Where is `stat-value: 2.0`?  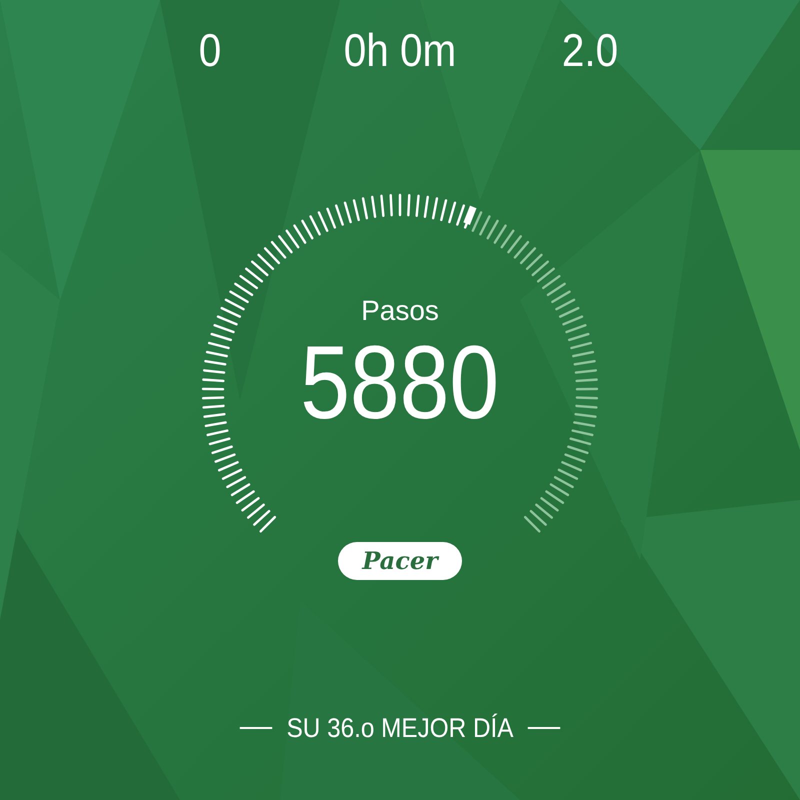
stat-value: 2.0 is located at coordinates (590, 50).